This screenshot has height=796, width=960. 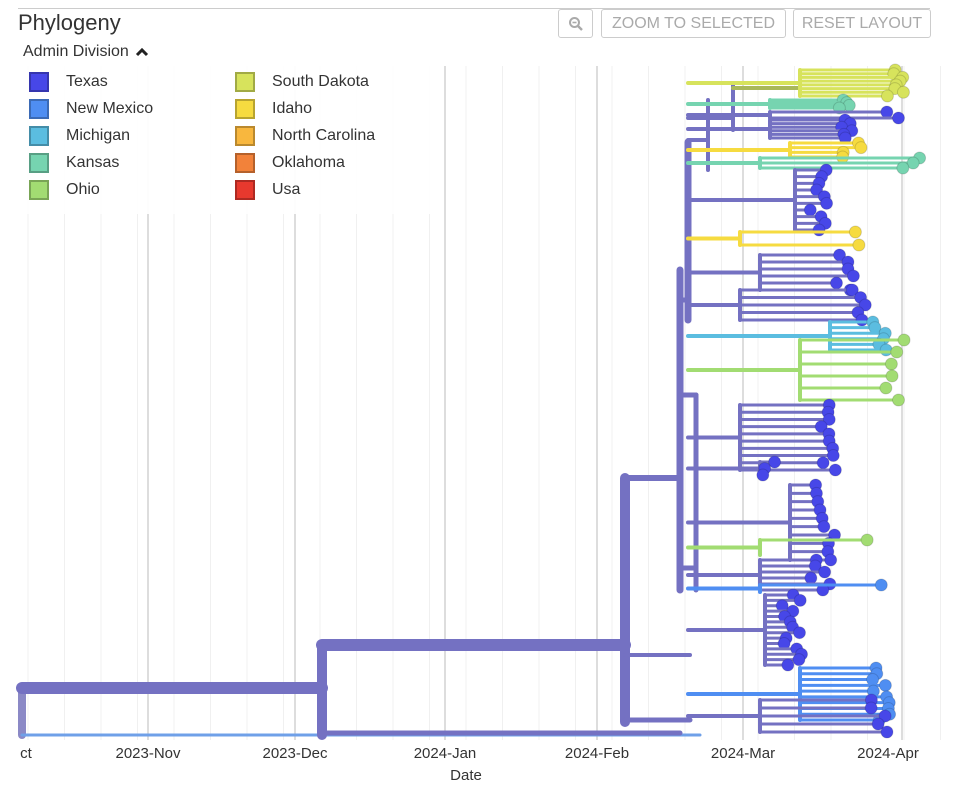 I want to click on legend-item-oklahoma: Oklahoma, so click(x=290, y=163).